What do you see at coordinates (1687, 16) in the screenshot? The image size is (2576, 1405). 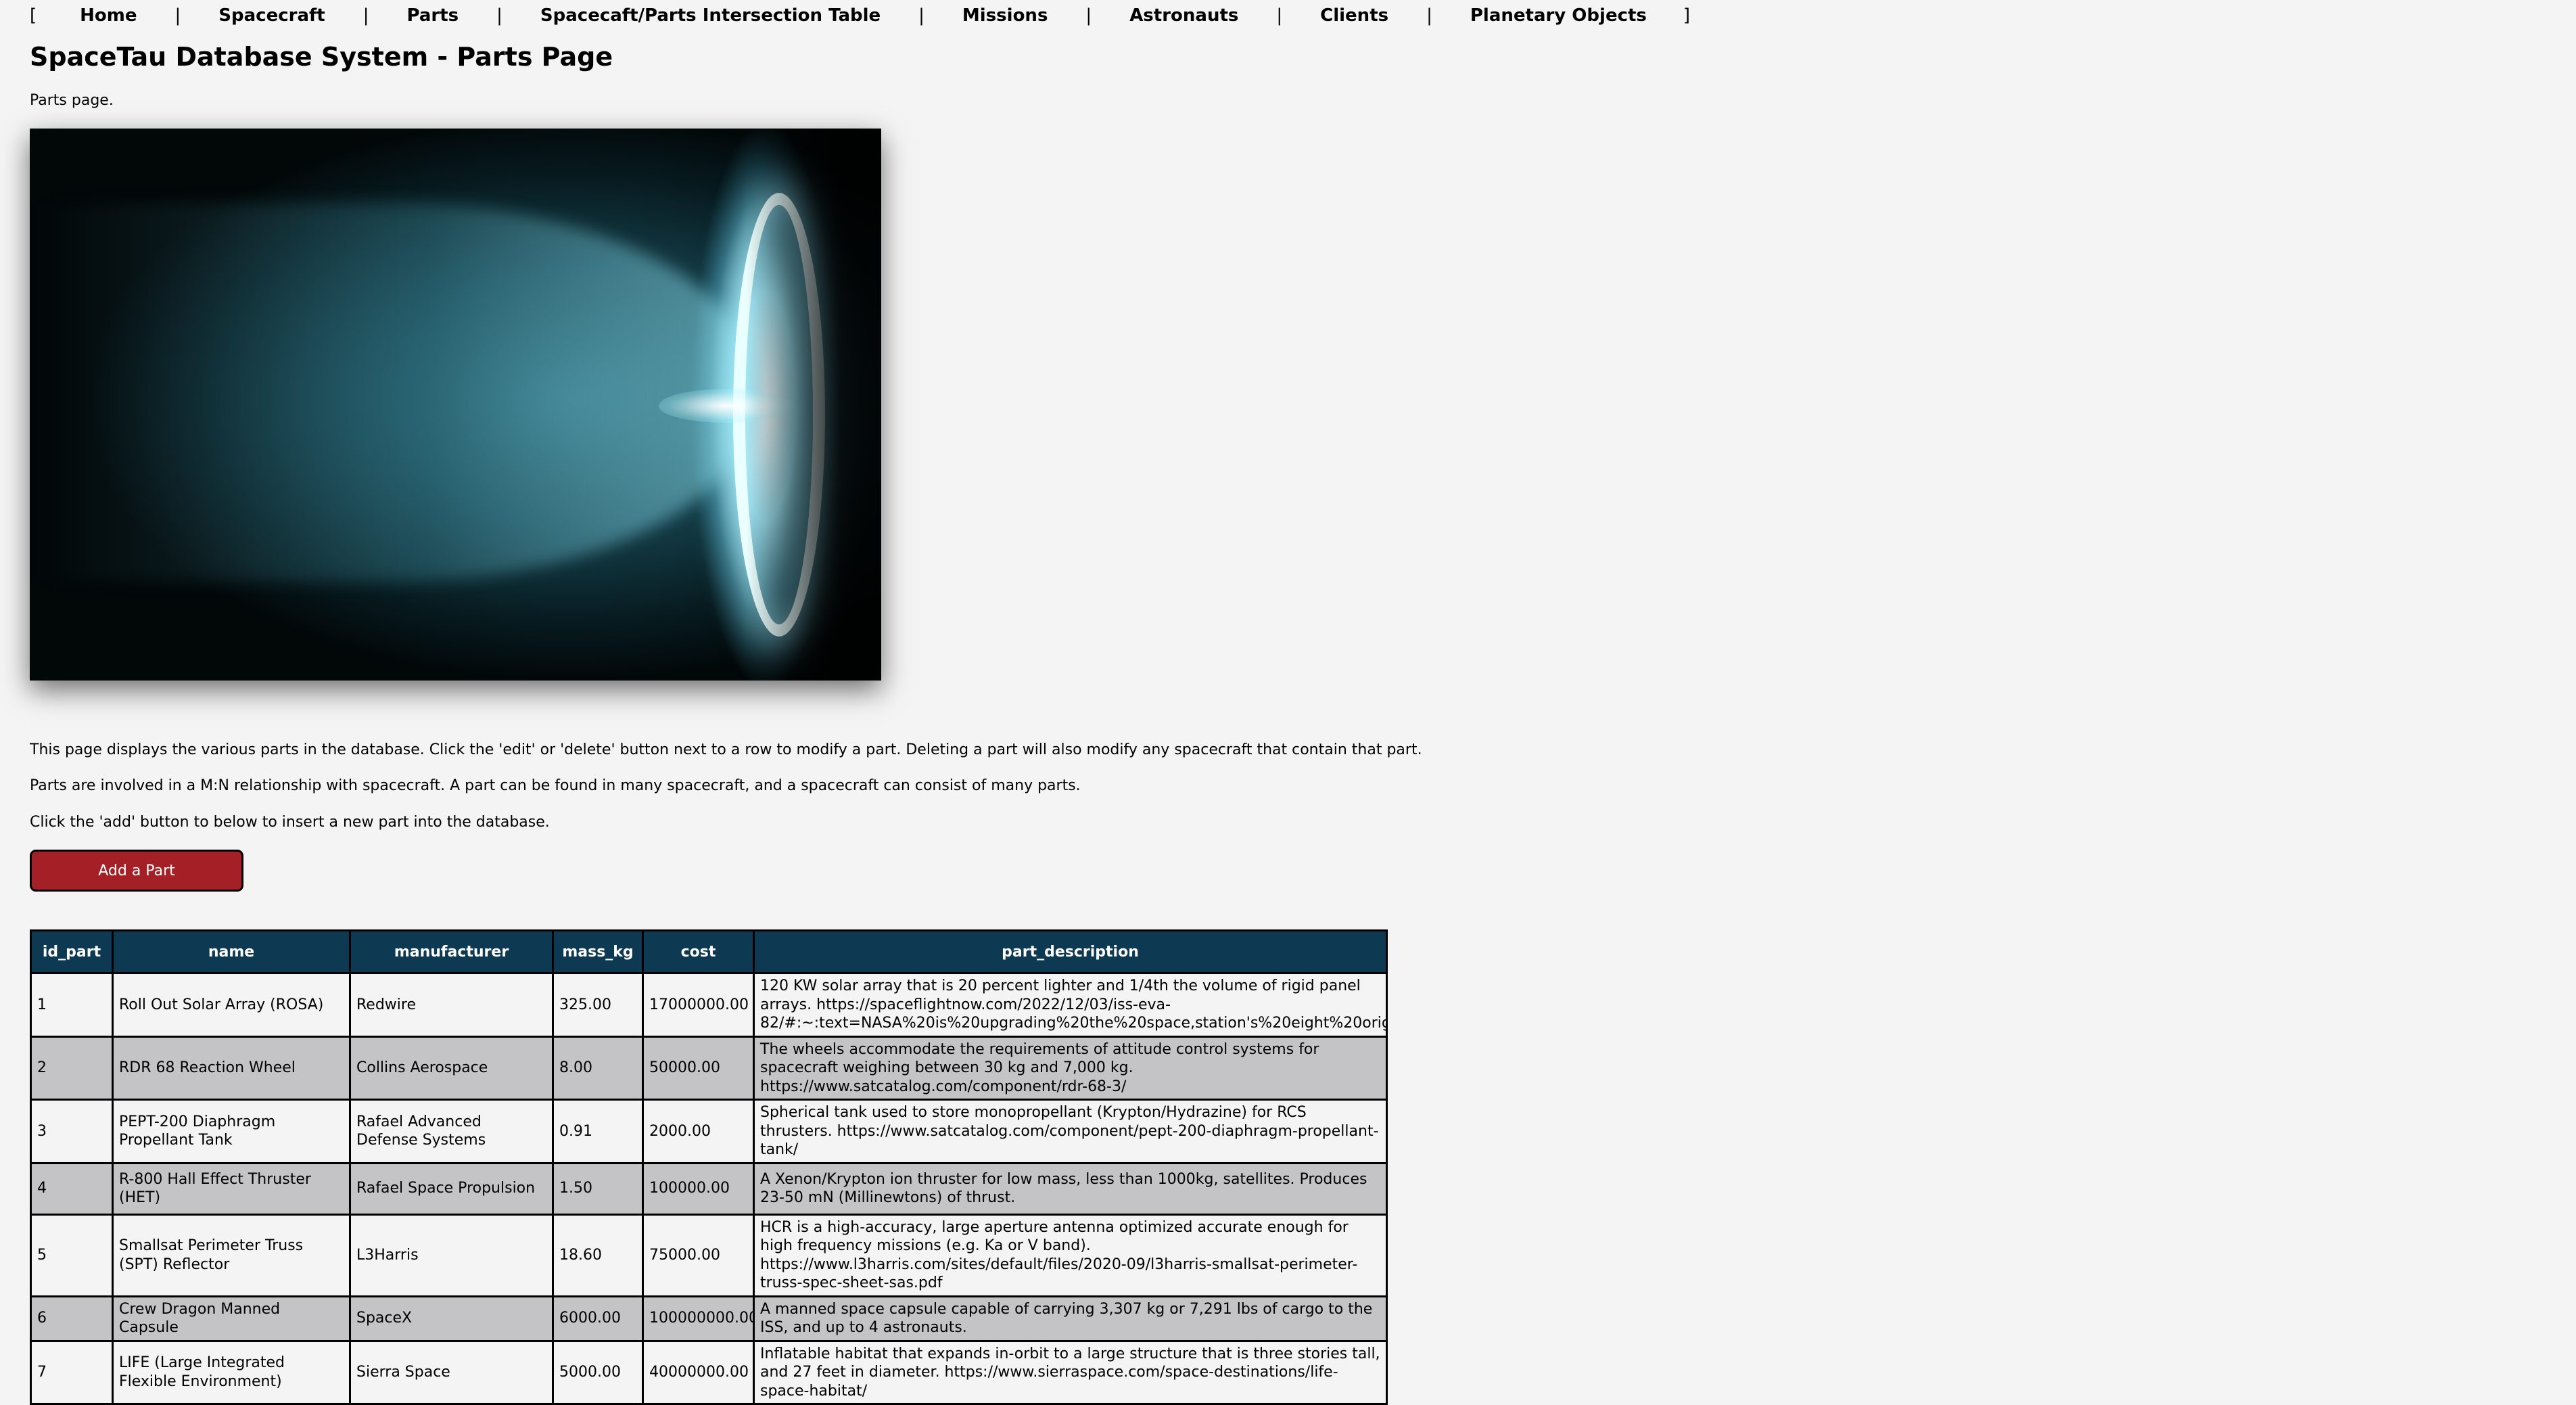 I see `nav-close-bracket: ]` at bounding box center [1687, 16].